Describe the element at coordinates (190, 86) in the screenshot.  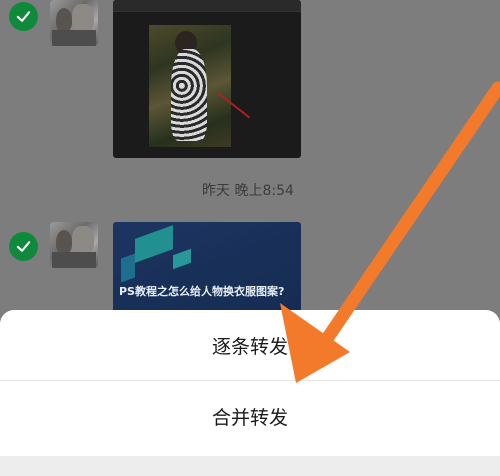
I see `photo-thumbnail` at that location.